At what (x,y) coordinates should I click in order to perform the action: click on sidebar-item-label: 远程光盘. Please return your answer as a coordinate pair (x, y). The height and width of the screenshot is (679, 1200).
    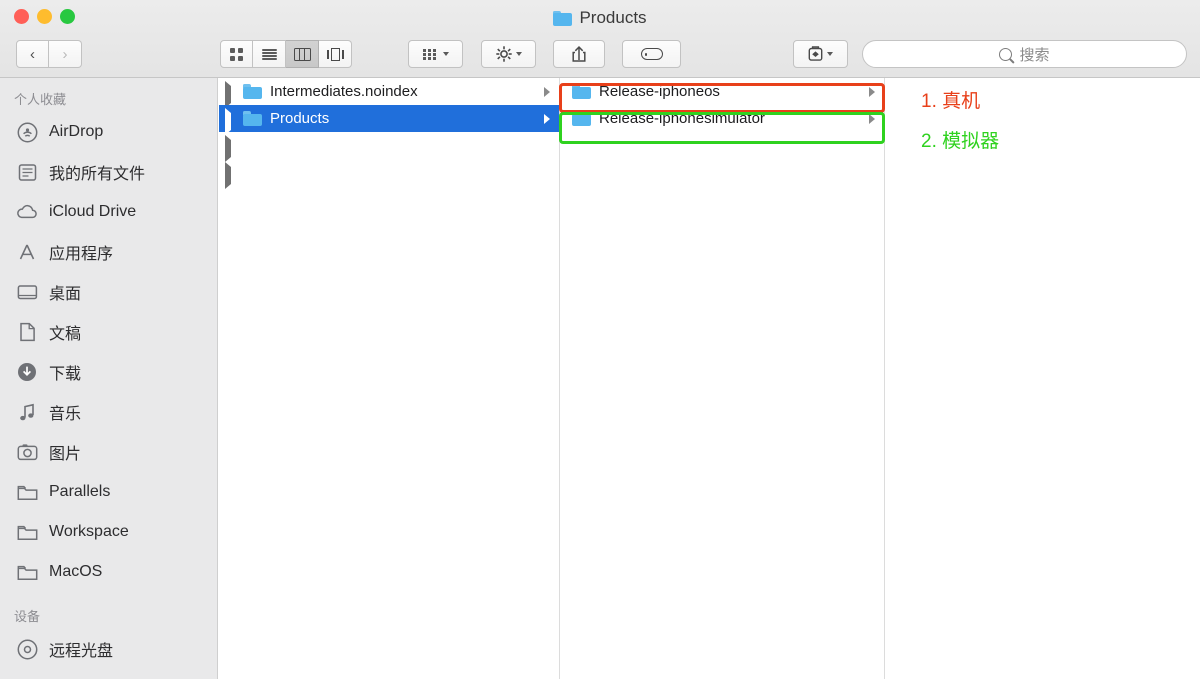
    Looking at the image, I should click on (81, 651).